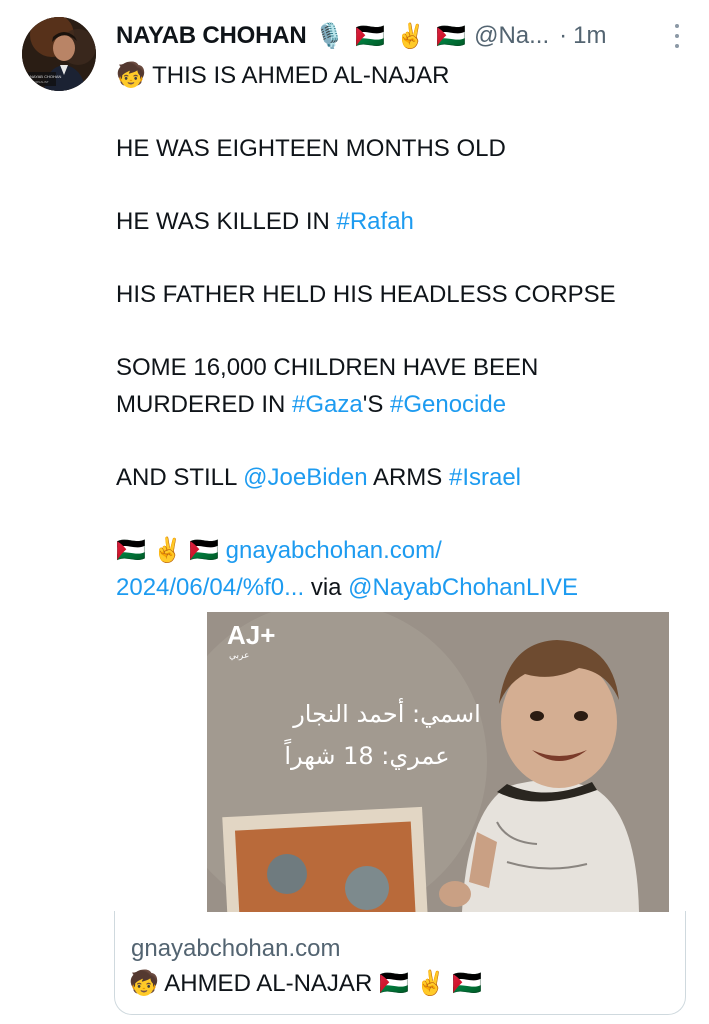  I want to click on author-avatar: NAYAB CHOHAN JOURNALIST, so click(59, 54).